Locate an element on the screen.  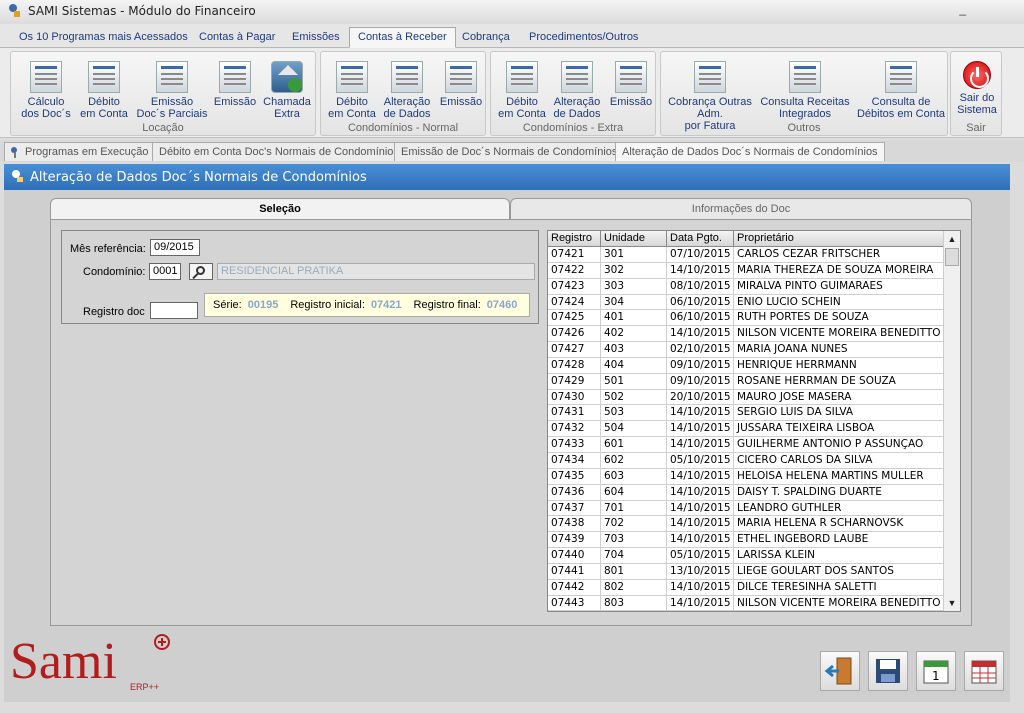
document-edit-icon is located at coordinates (577, 77).